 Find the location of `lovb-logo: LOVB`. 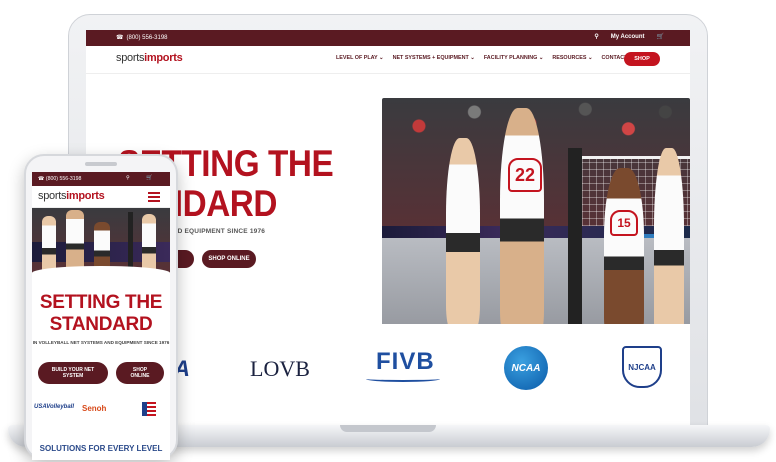

lovb-logo: LOVB is located at coordinates (280, 368).